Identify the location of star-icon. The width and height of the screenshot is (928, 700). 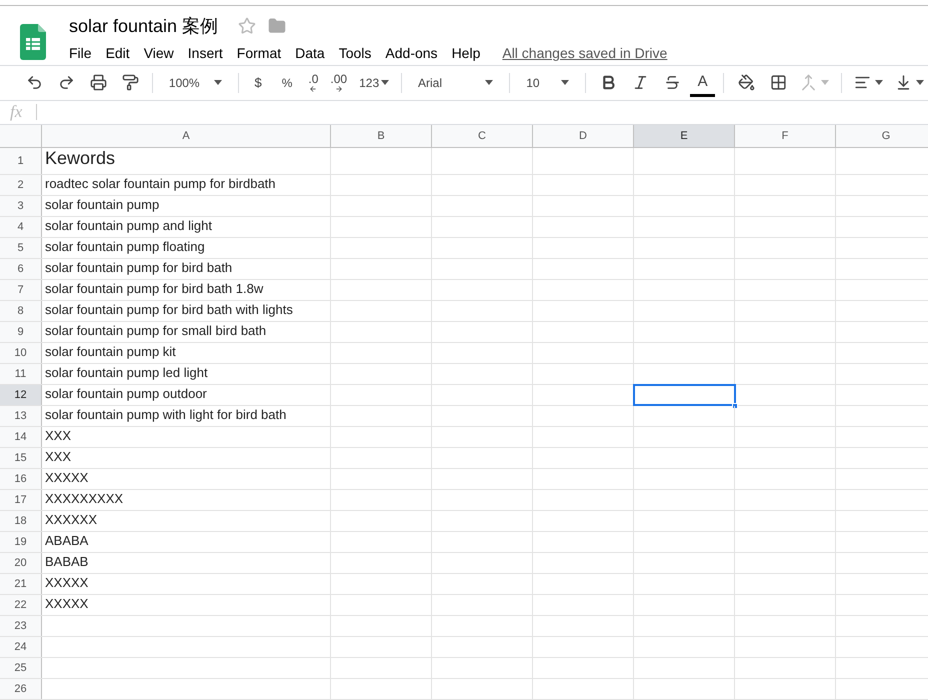
(247, 26).